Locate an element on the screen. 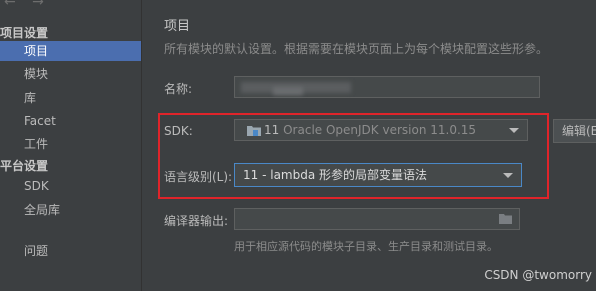 The image size is (596, 291). language-level-value: 11 - lambda 形参的局部变量语法 is located at coordinates (335, 175).